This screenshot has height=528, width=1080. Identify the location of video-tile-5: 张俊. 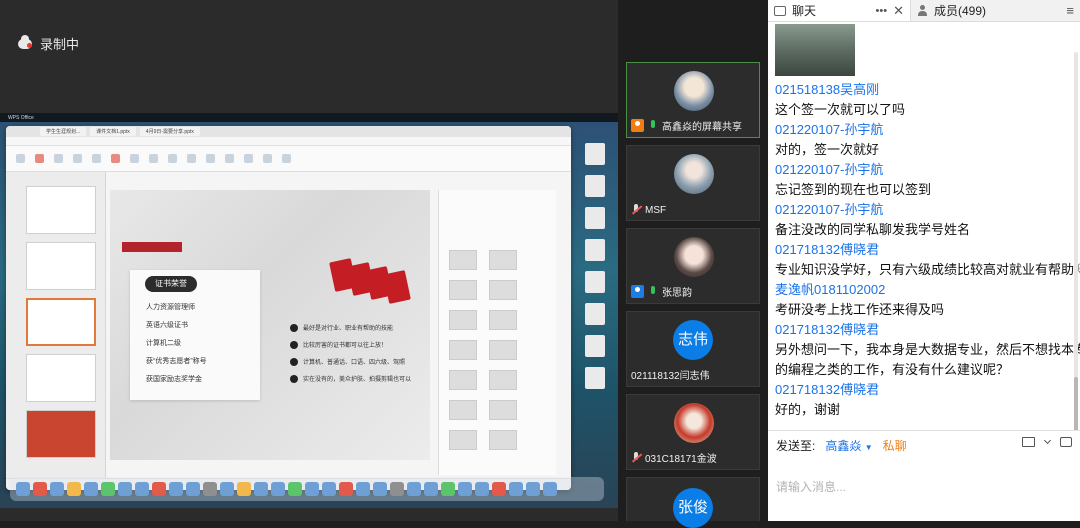
(693, 502).